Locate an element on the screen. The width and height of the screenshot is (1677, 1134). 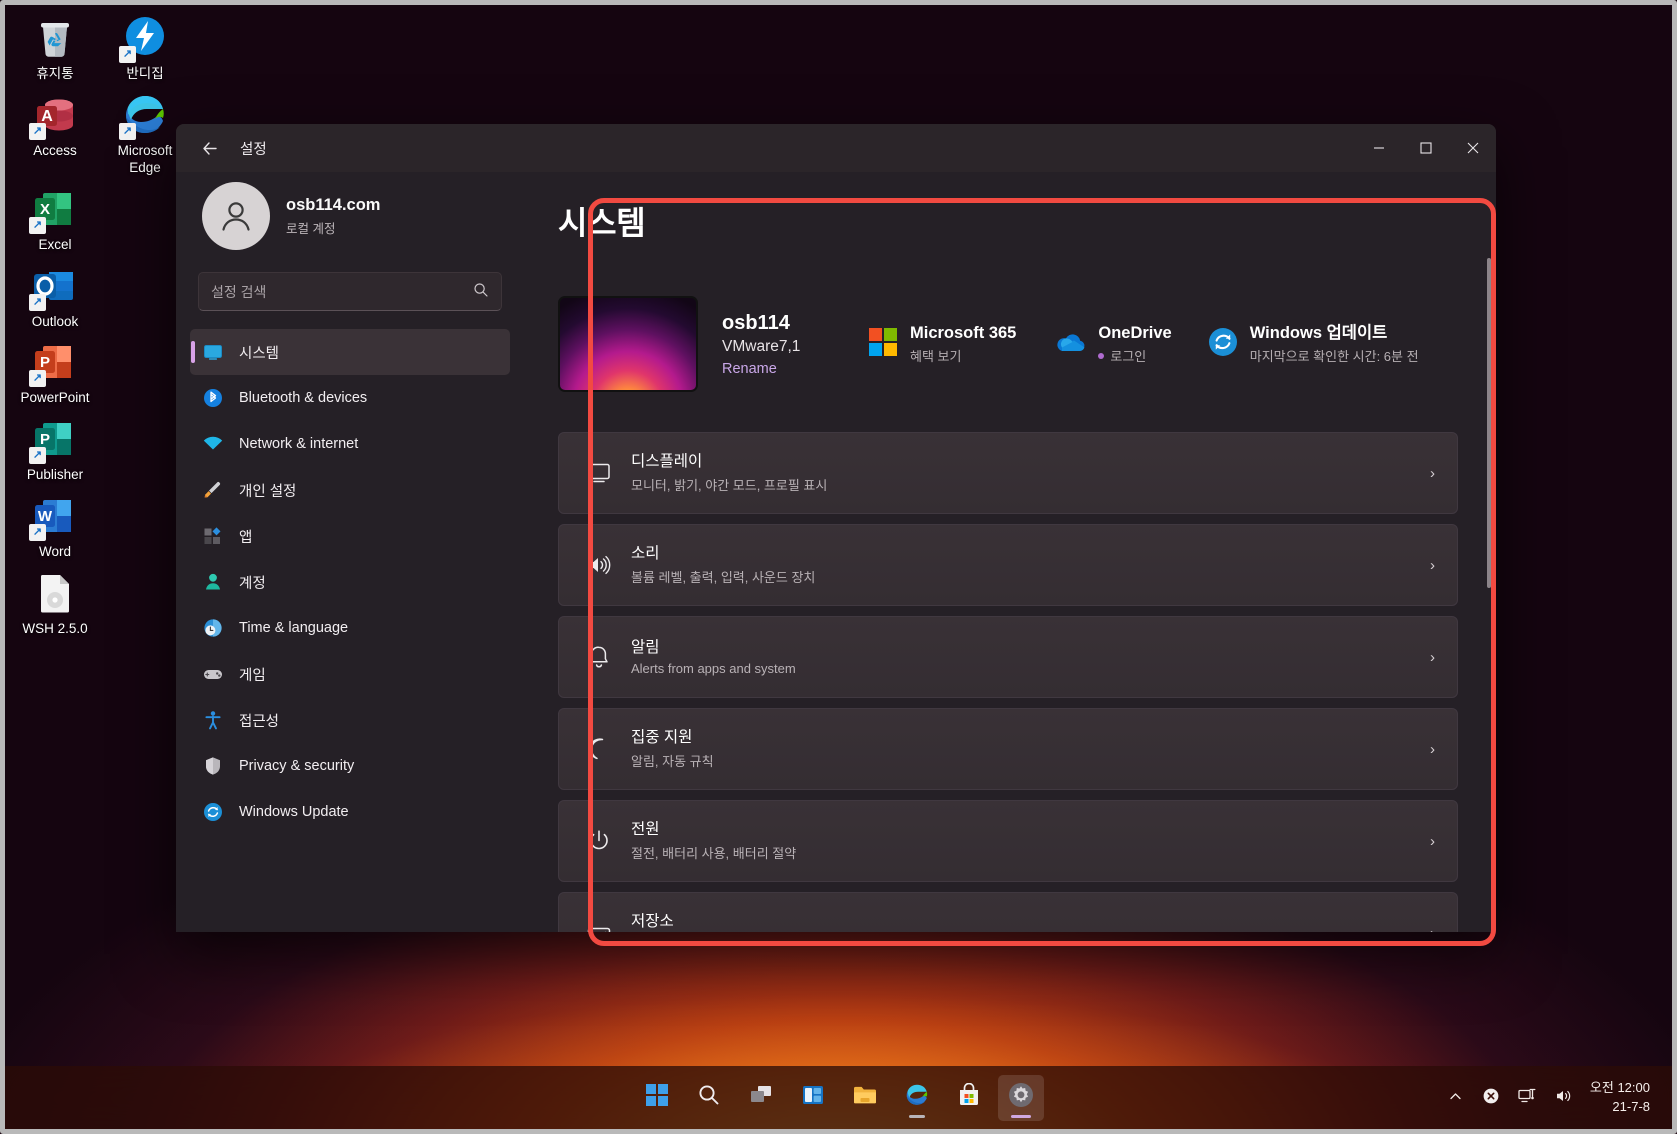
minimize-icon is located at coordinates (1378, 148).